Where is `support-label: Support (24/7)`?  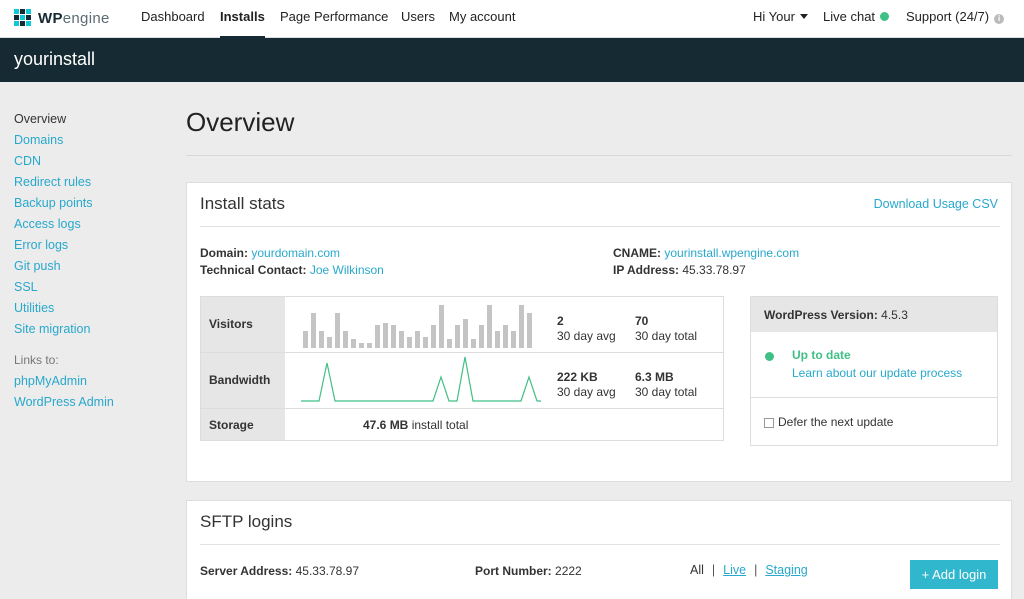
support-label: Support (24/7) is located at coordinates (948, 16).